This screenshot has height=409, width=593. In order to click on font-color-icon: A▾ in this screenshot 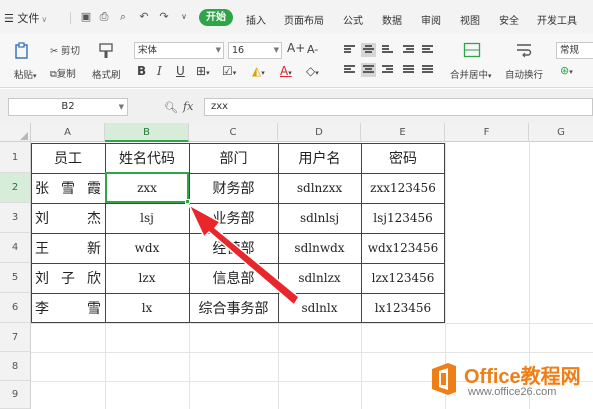, I will do `click(286, 71)`.